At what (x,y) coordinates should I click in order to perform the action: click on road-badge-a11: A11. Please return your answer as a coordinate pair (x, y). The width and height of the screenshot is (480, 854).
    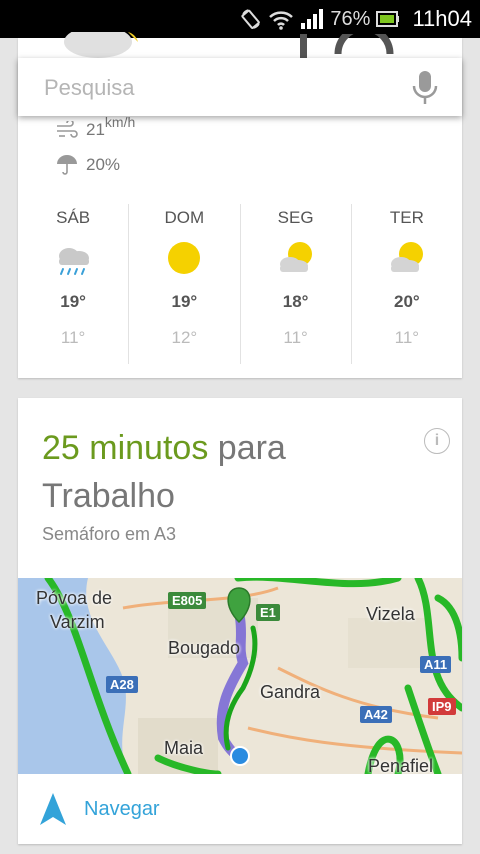
    Looking at the image, I should click on (436, 664).